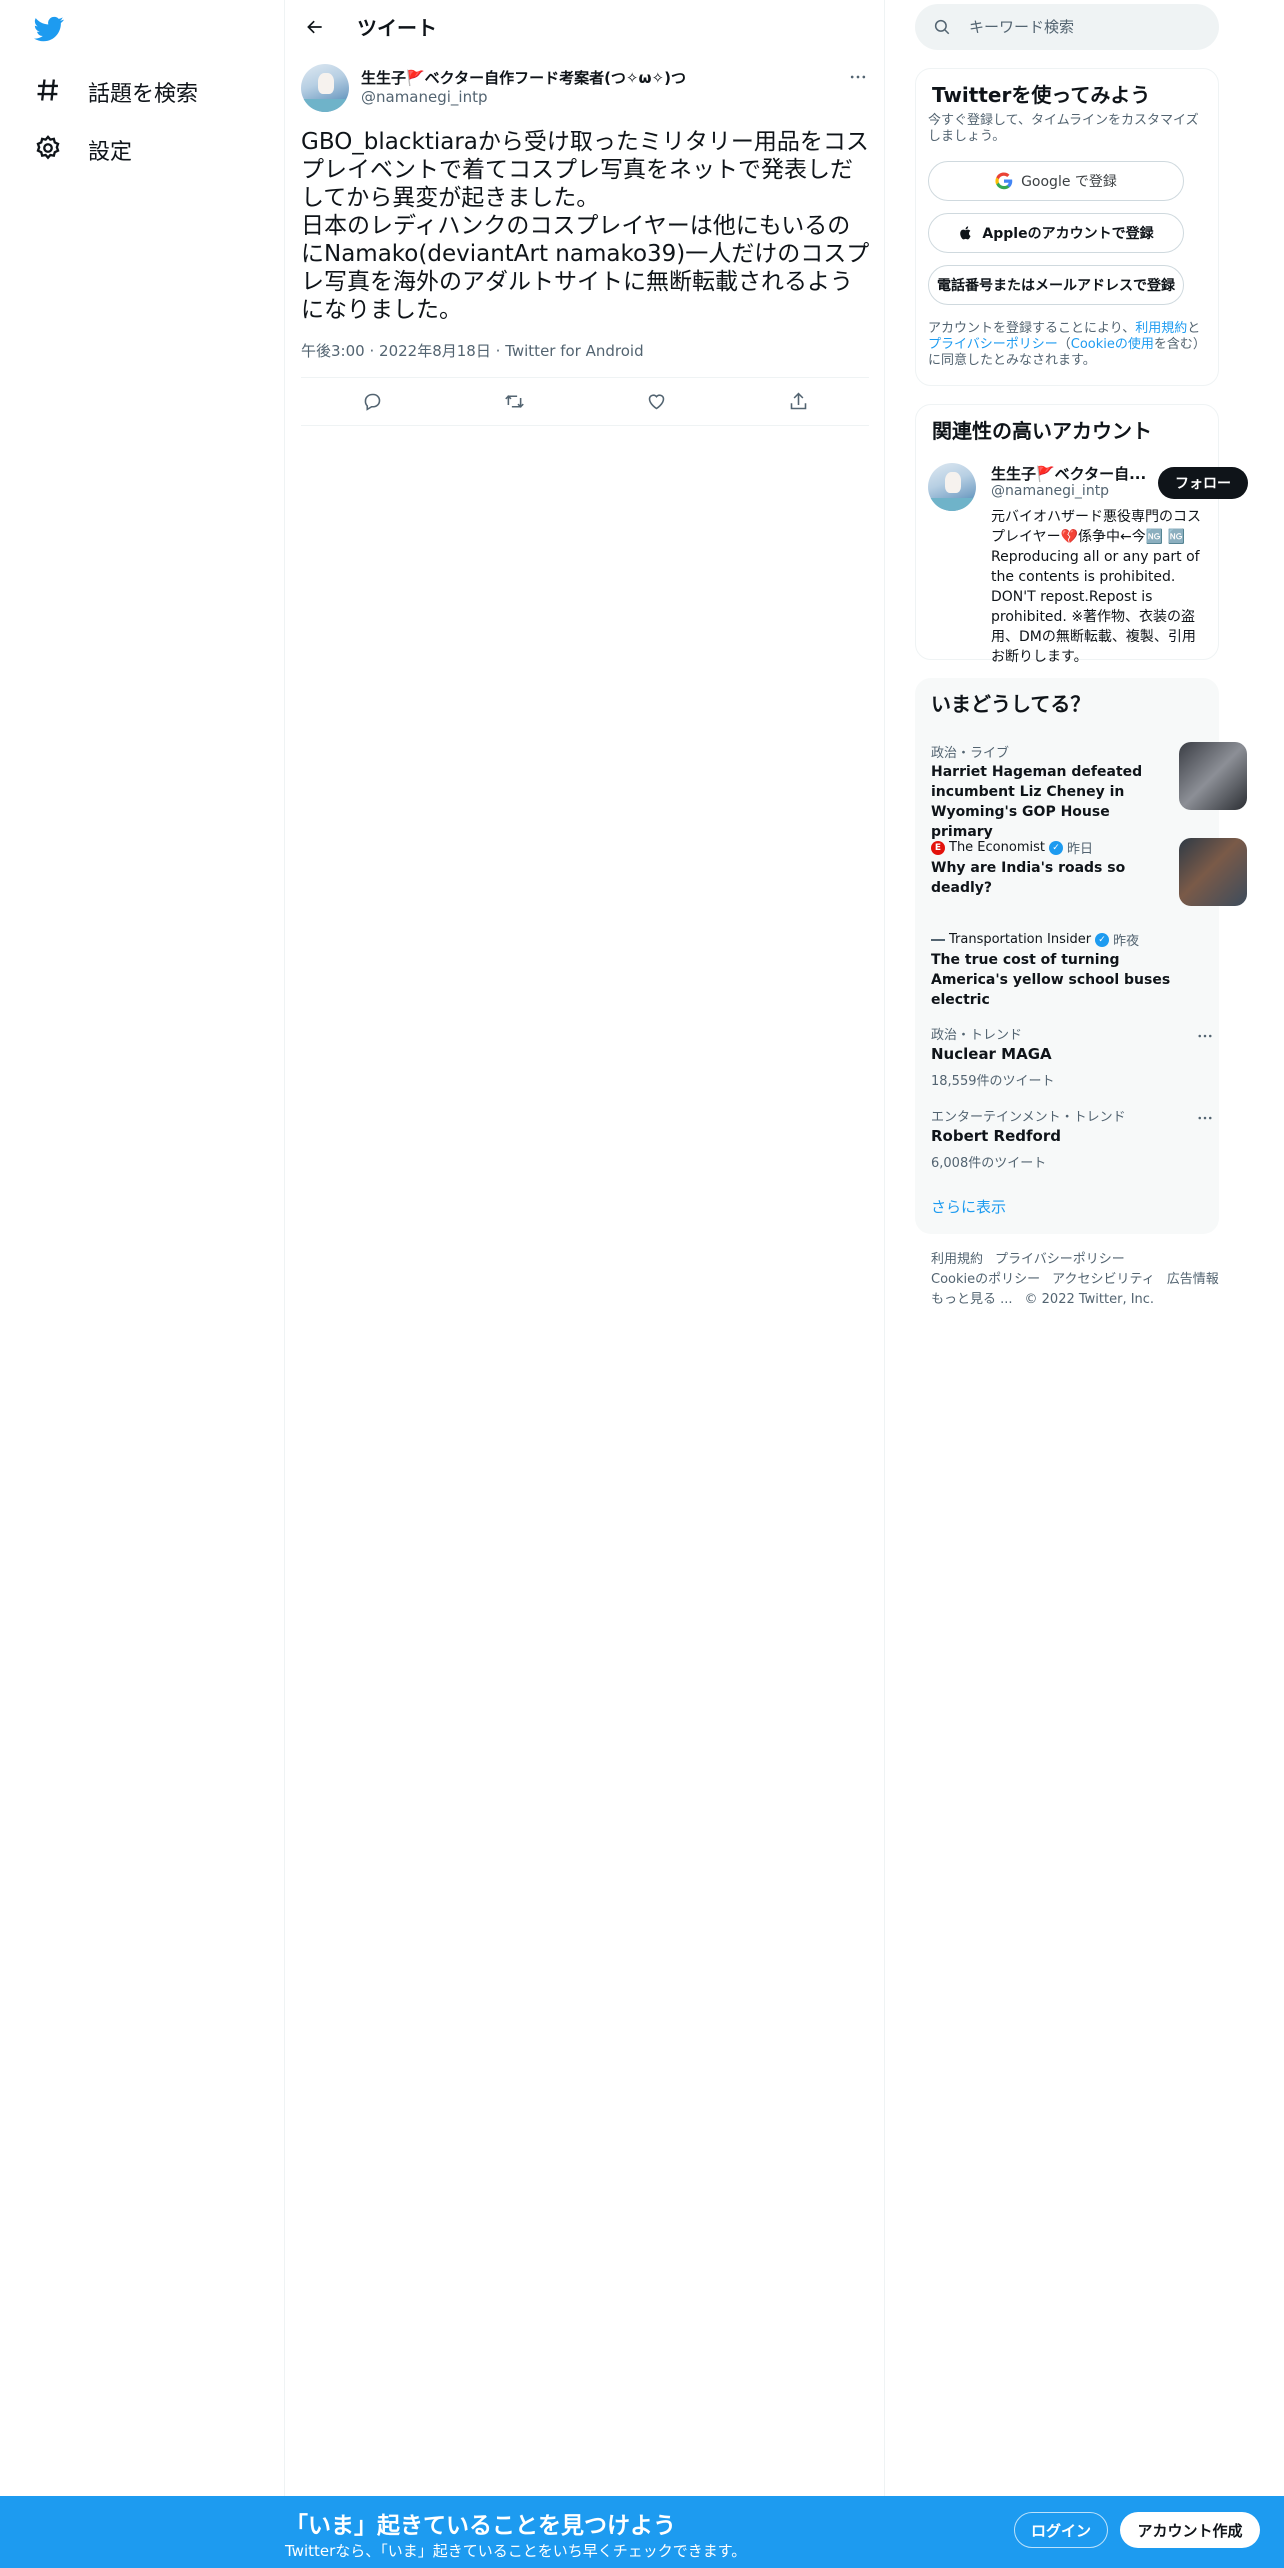 This screenshot has height=2568, width=1284. Describe the element at coordinates (993, 1081) in the screenshot. I see `trend-count: 18,559件のツイート` at that location.